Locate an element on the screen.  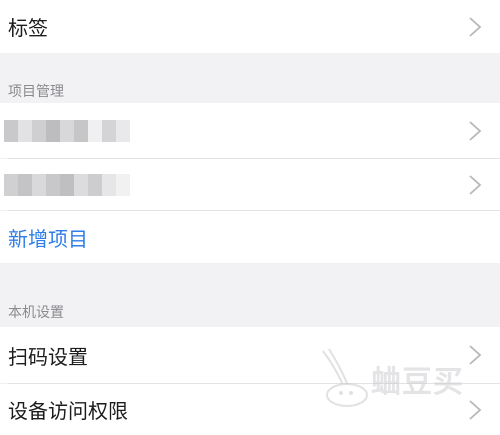
section-header-project-management: 项目管理 is located at coordinates (36, 92).